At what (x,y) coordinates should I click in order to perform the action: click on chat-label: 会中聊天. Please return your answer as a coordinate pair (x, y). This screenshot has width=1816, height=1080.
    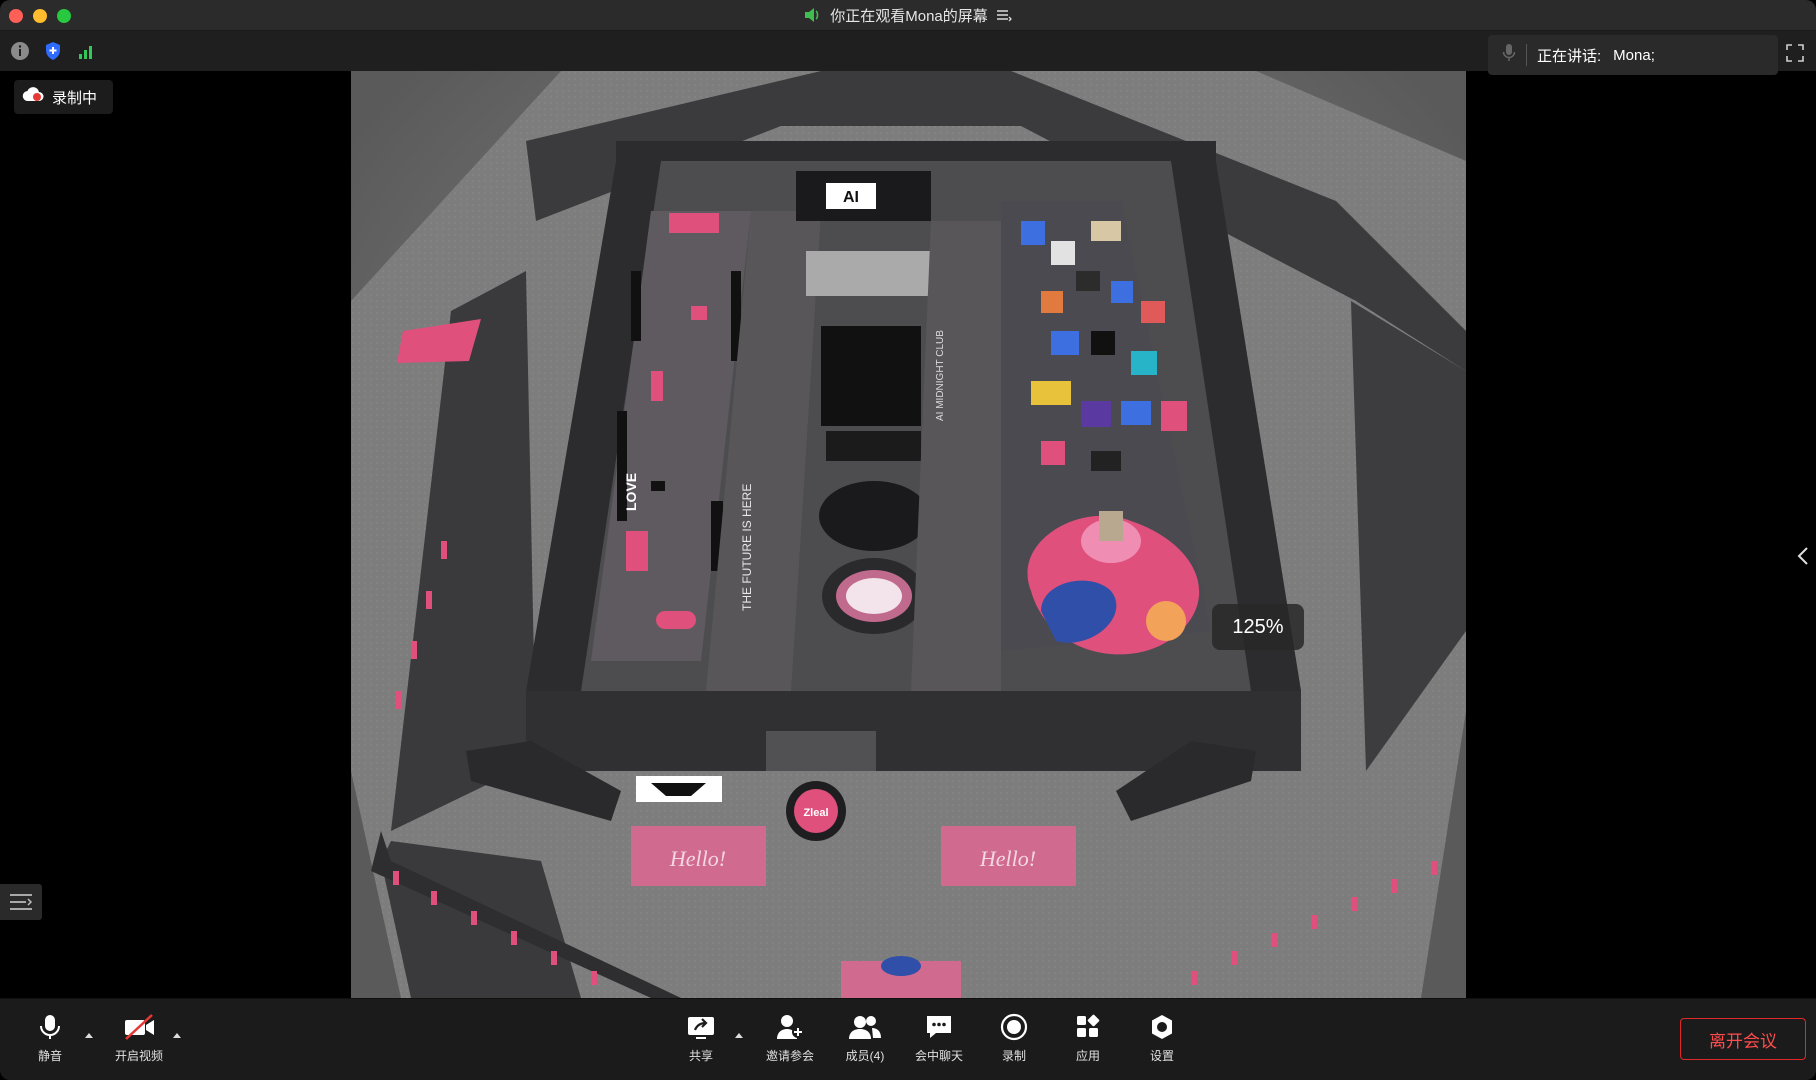
    Looking at the image, I should click on (938, 1056).